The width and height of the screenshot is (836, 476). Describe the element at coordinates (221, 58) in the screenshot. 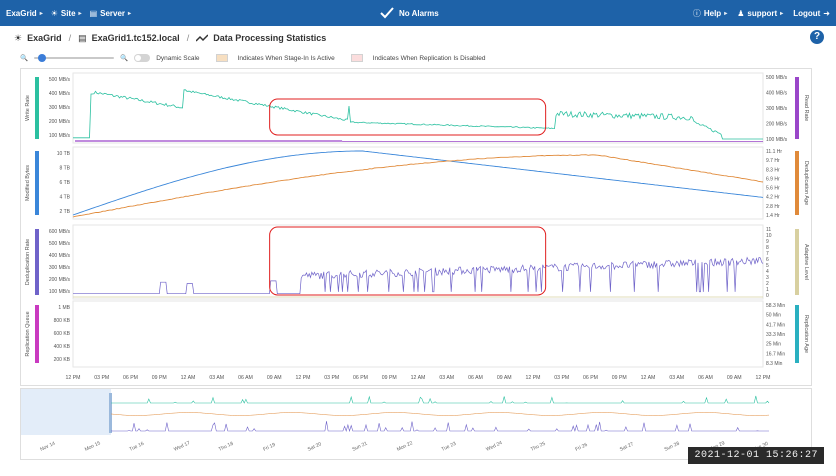

I see `stage-in-swatch` at that location.